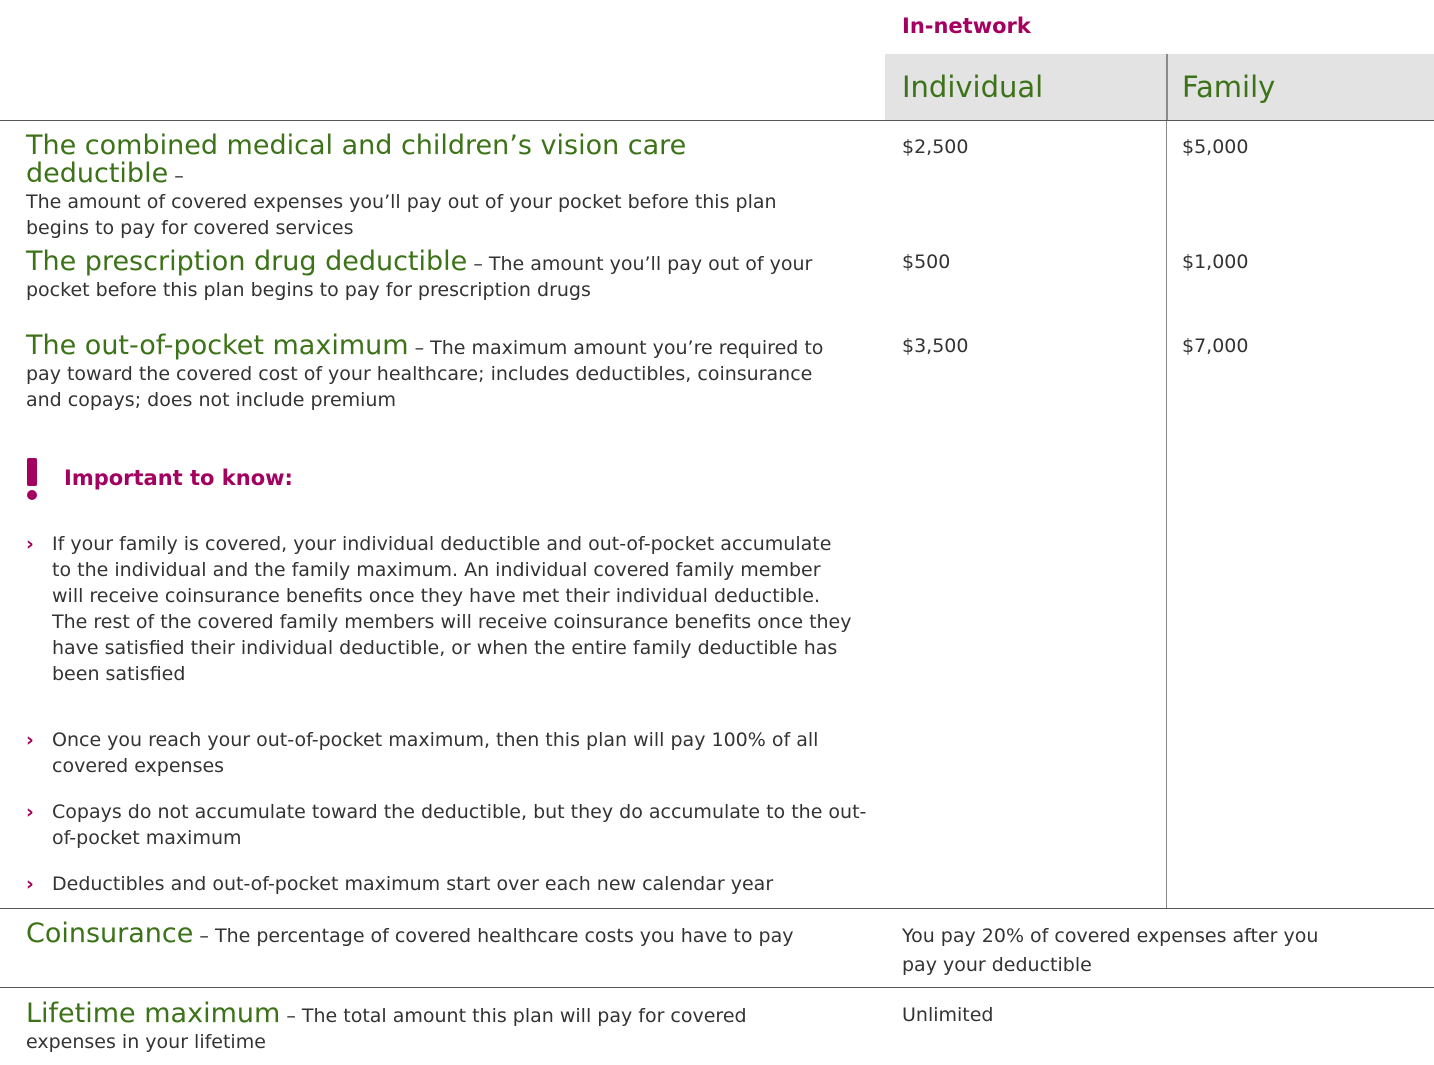 Image resolution: width=1434 pixels, height=1065 pixels. Describe the element at coordinates (1215, 147) in the screenshot. I see `family-value: $5,000` at that location.